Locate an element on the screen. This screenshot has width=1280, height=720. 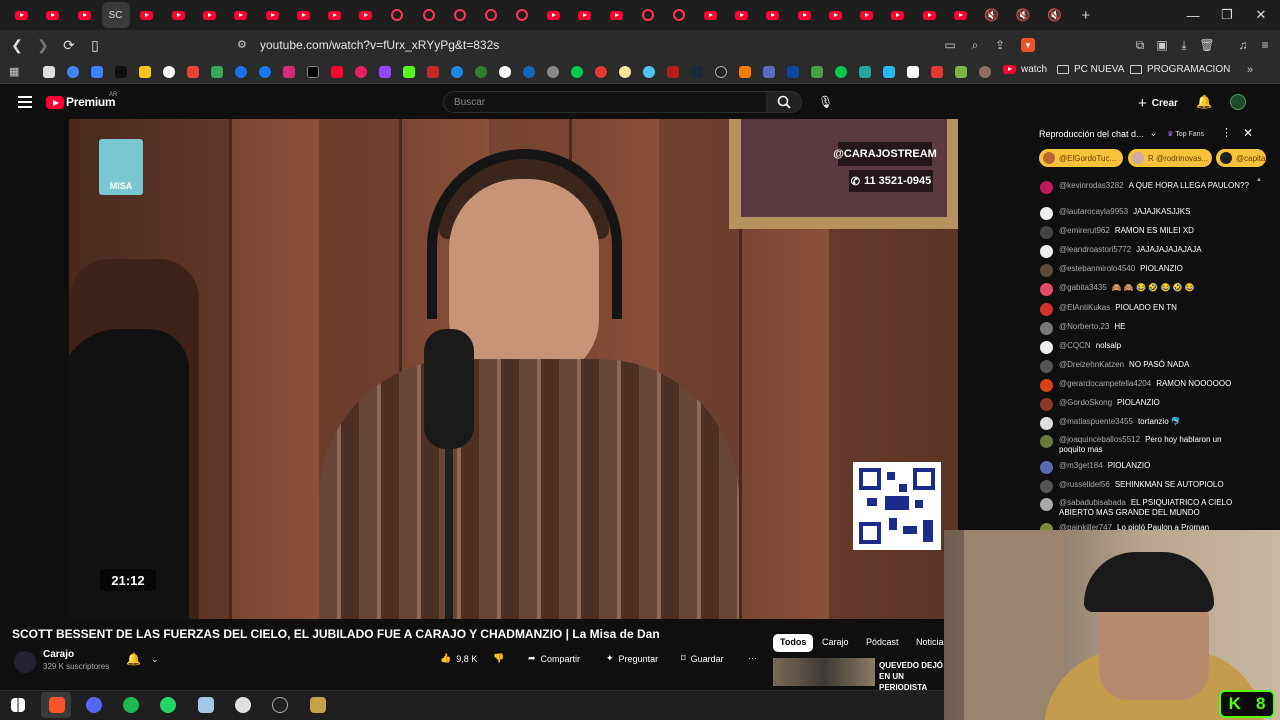
chat-message: @ElAntiKukas PIOLADO EN TN is located at coordinates (1145, 309).